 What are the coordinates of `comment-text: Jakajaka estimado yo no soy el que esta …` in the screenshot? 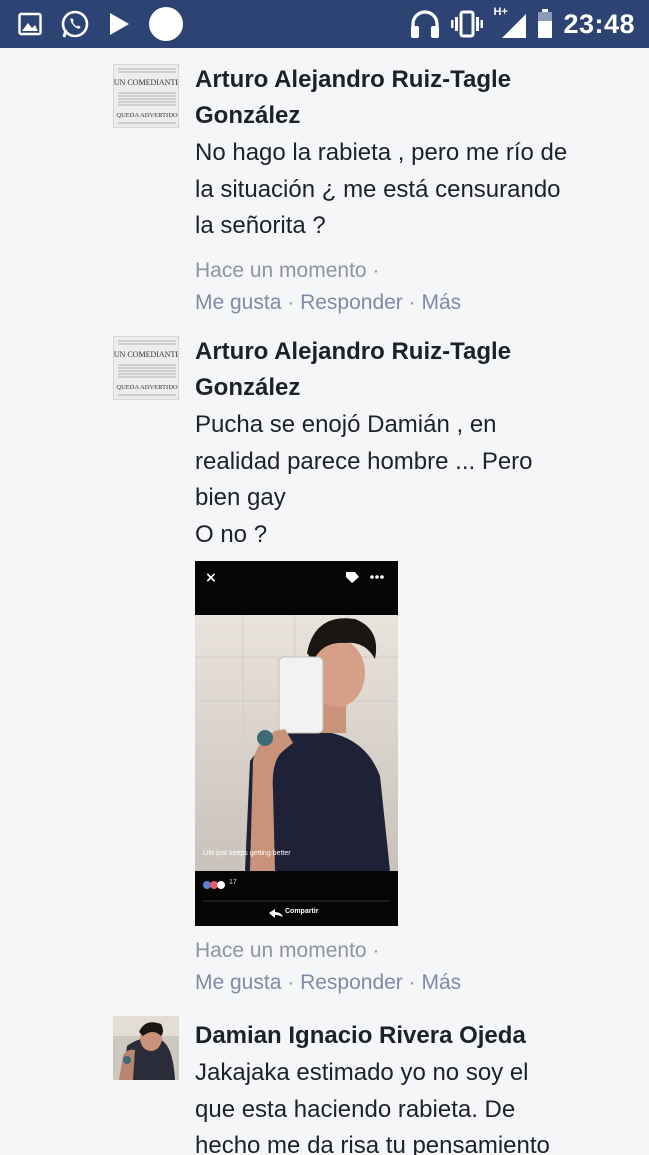 It's located at (372, 1107).